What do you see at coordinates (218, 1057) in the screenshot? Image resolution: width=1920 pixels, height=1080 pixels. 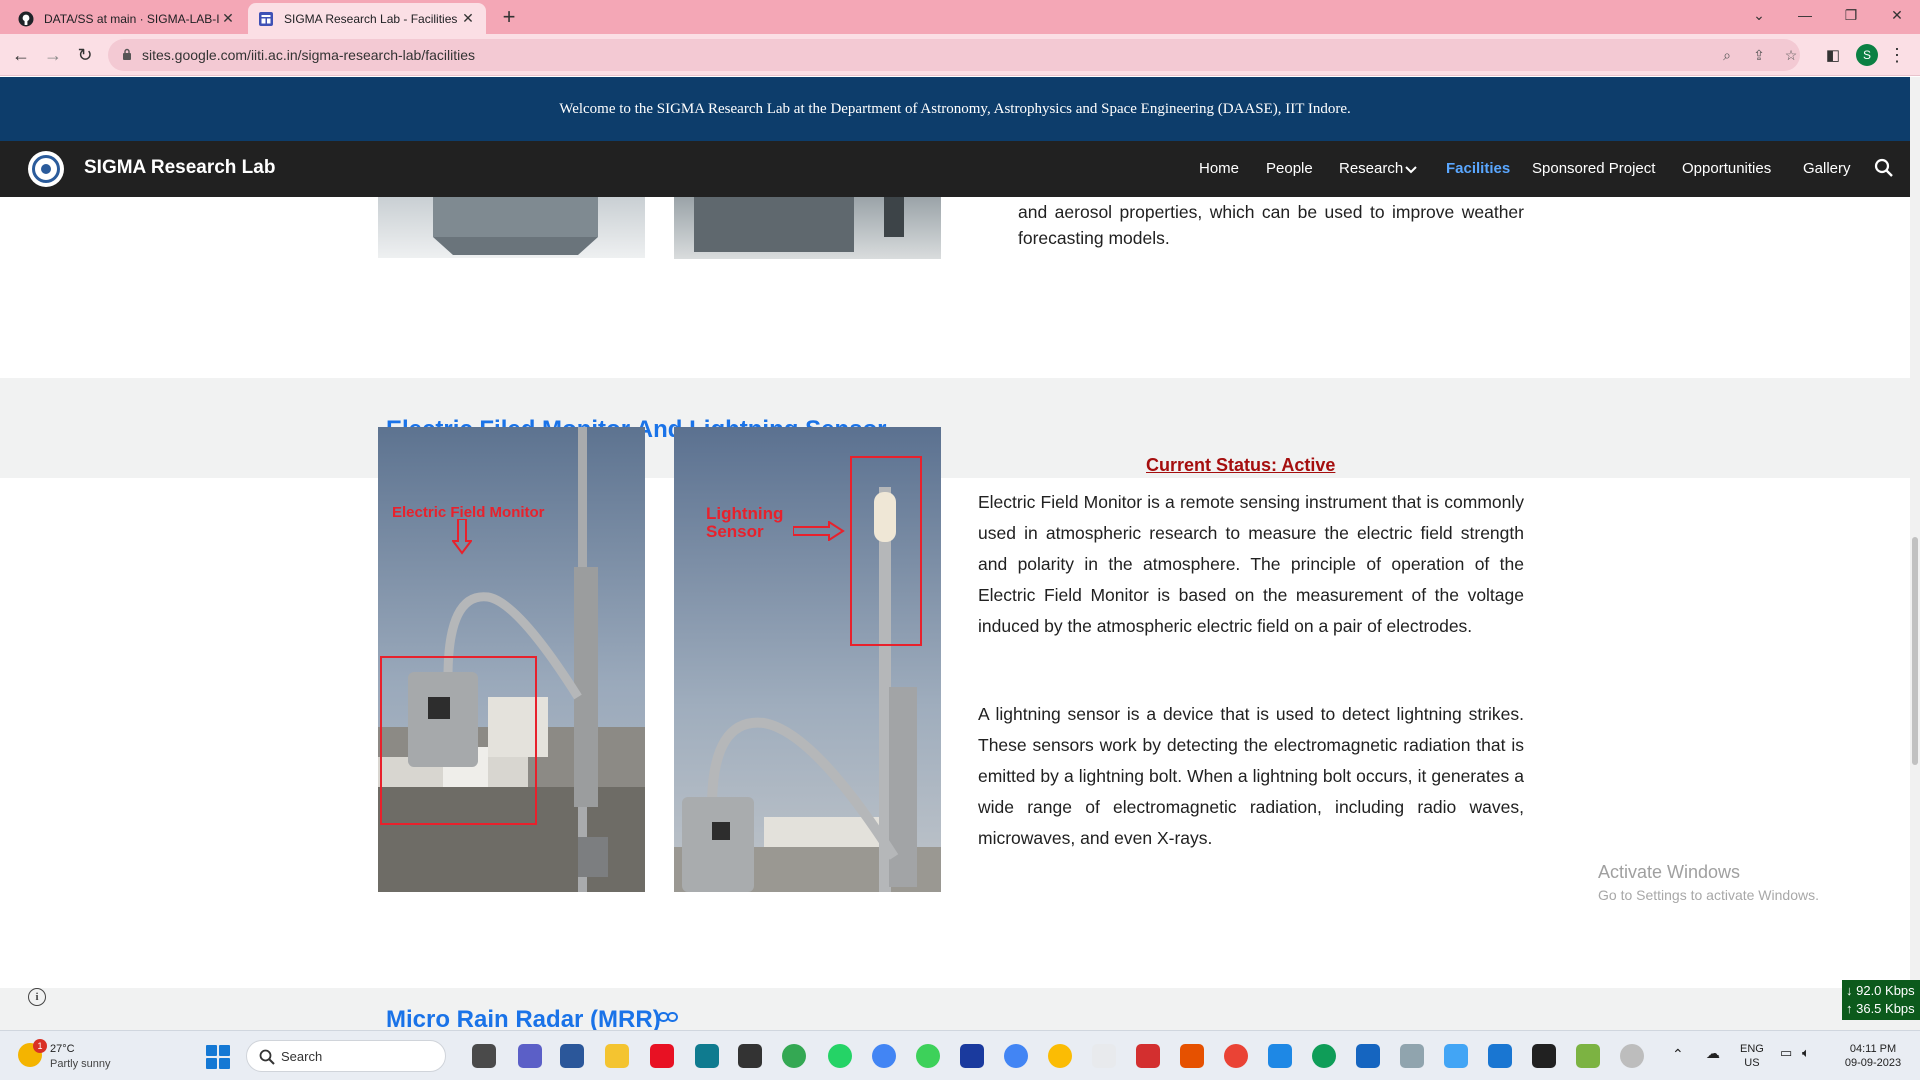 I see `windows-start-icon` at bounding box center [218, 1057].